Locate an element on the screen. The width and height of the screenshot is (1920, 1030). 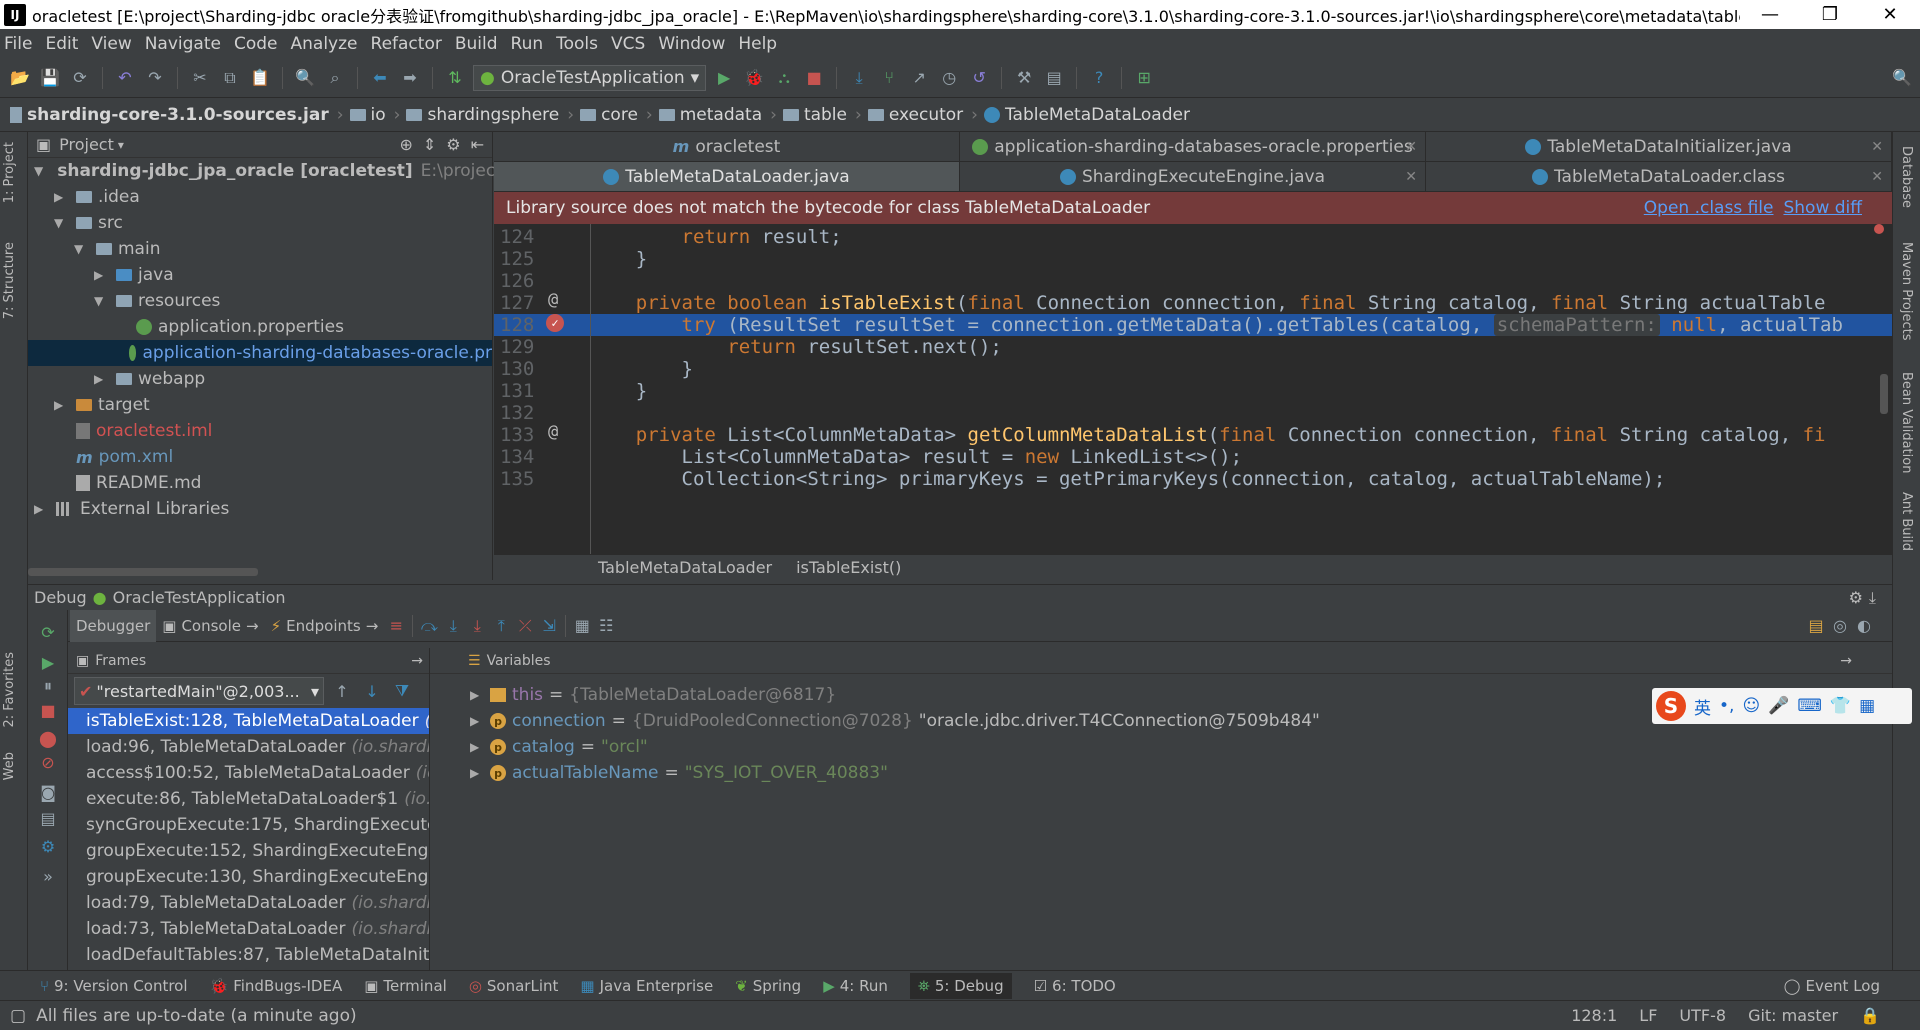
code-line: 125 } is located at coordinates (1193, 259).